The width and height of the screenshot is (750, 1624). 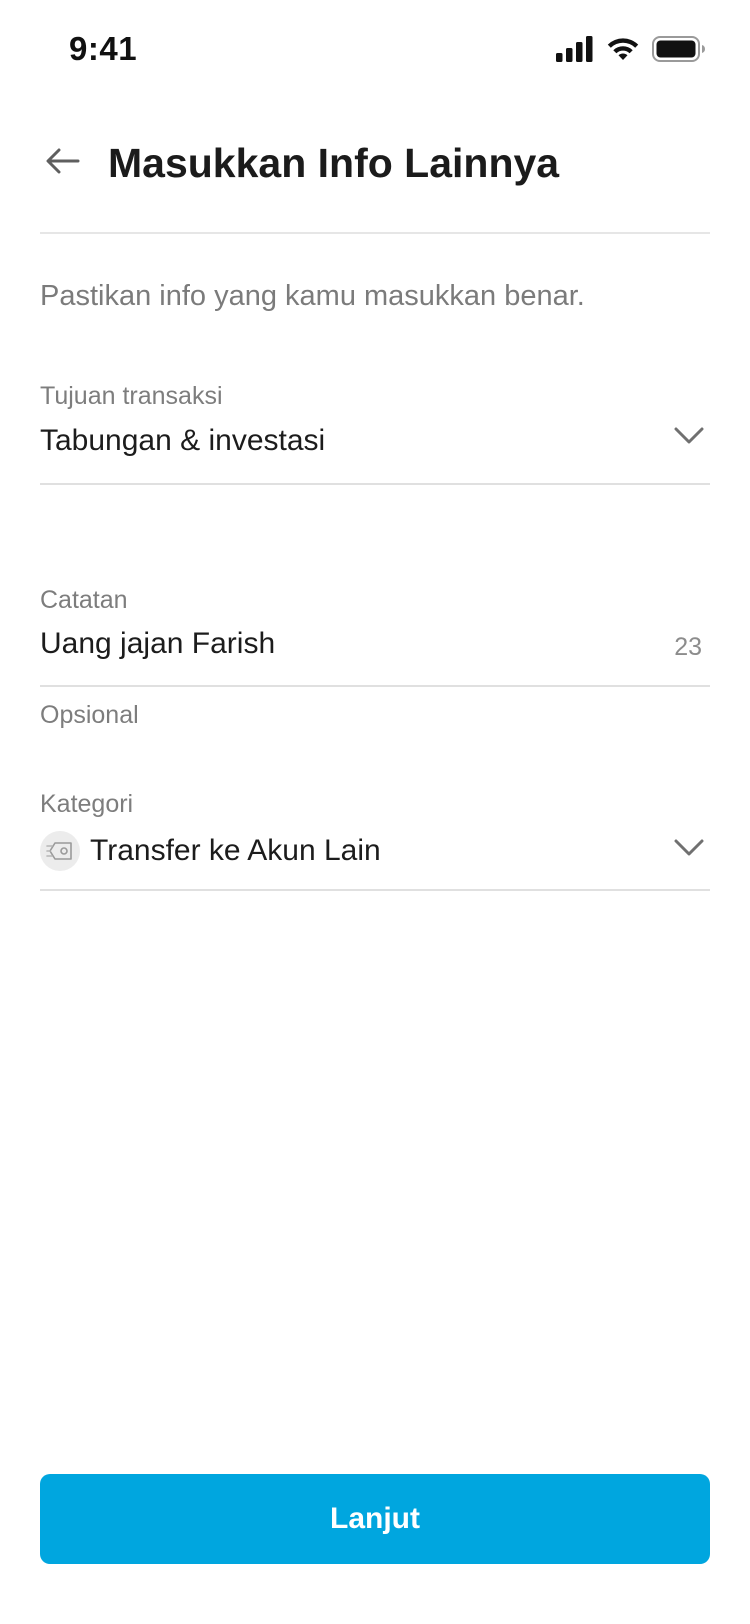 I want to click on purpose-field: Tujuan transaksi Tabungan & investasi, so click(x=375, y=433).